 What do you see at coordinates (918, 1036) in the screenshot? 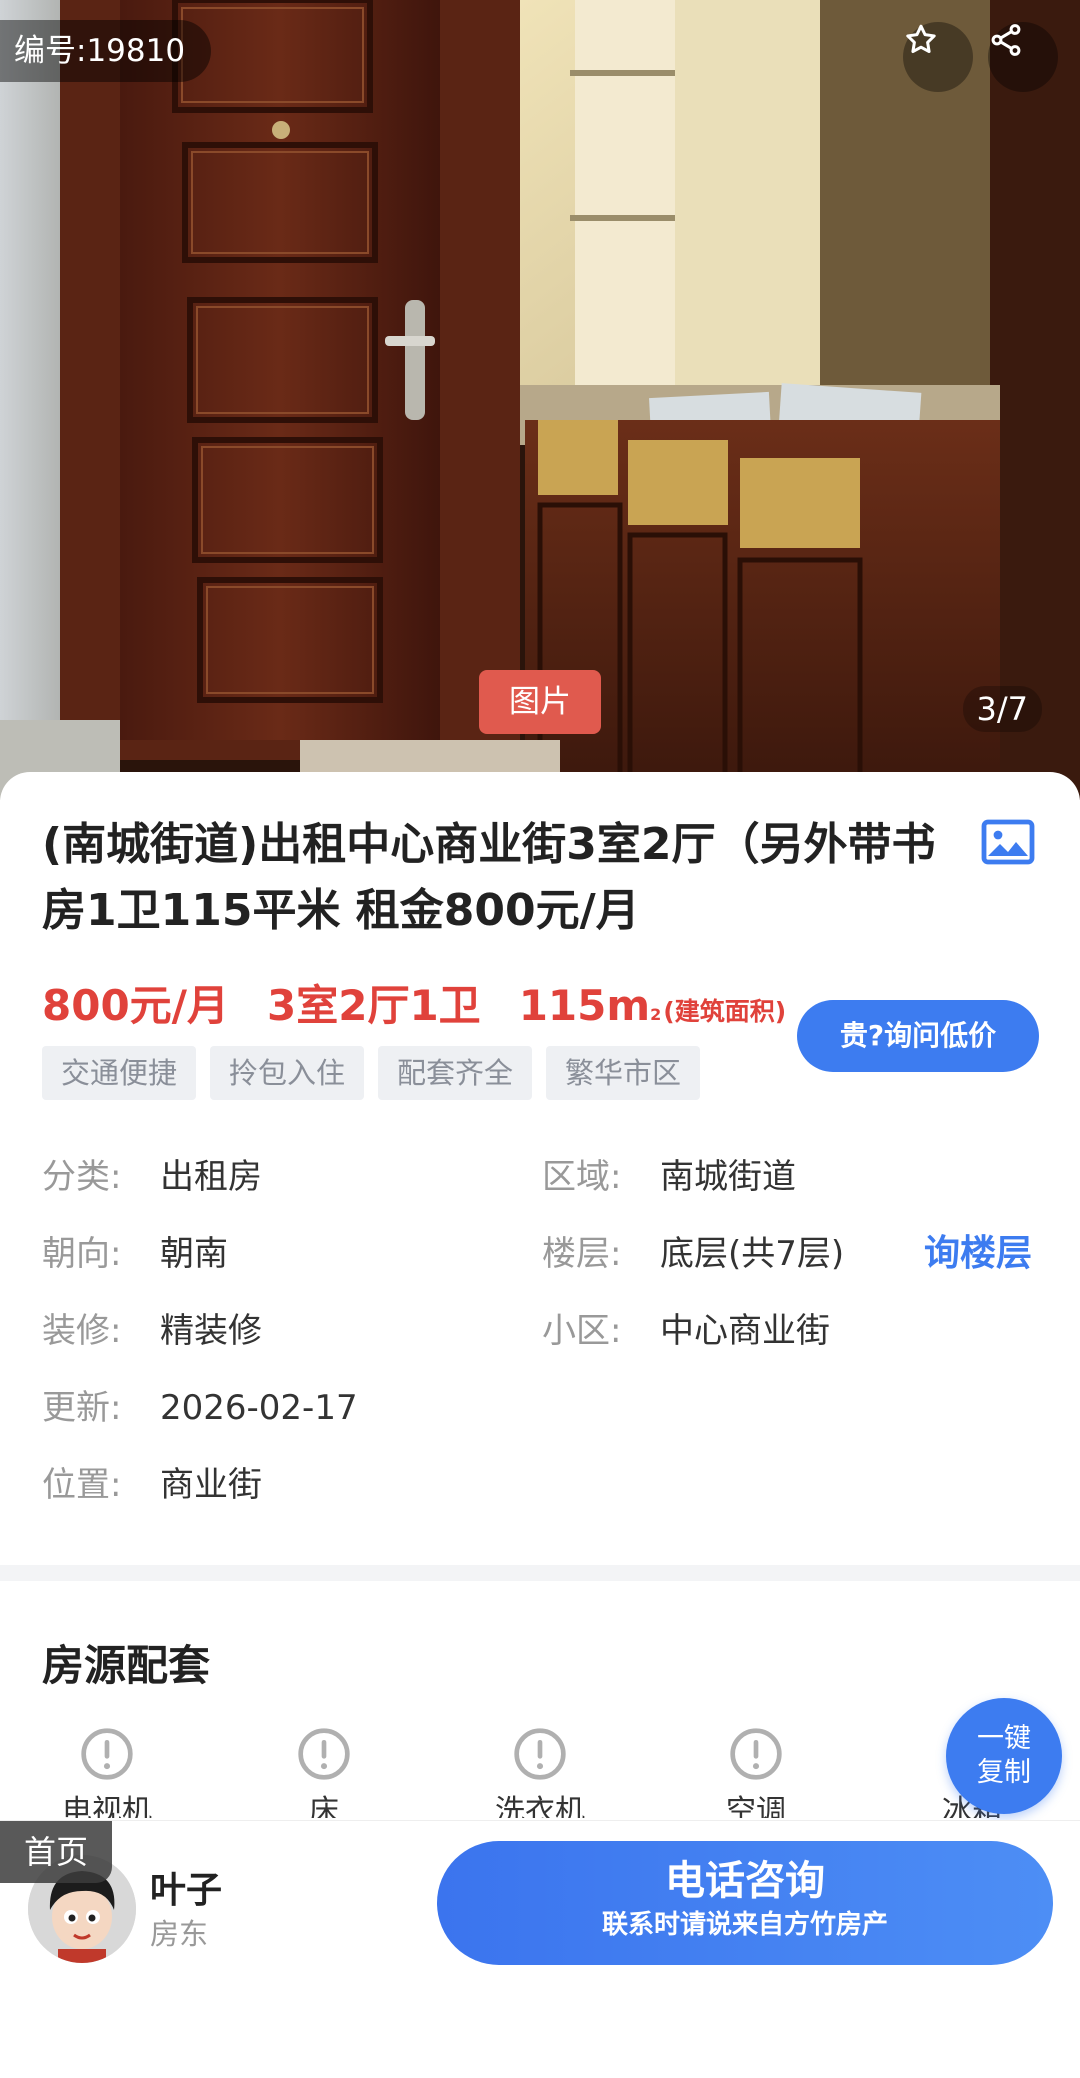
I see `ask-low-price-button: 贵?询问低价` at bounding box center [918, 1036].